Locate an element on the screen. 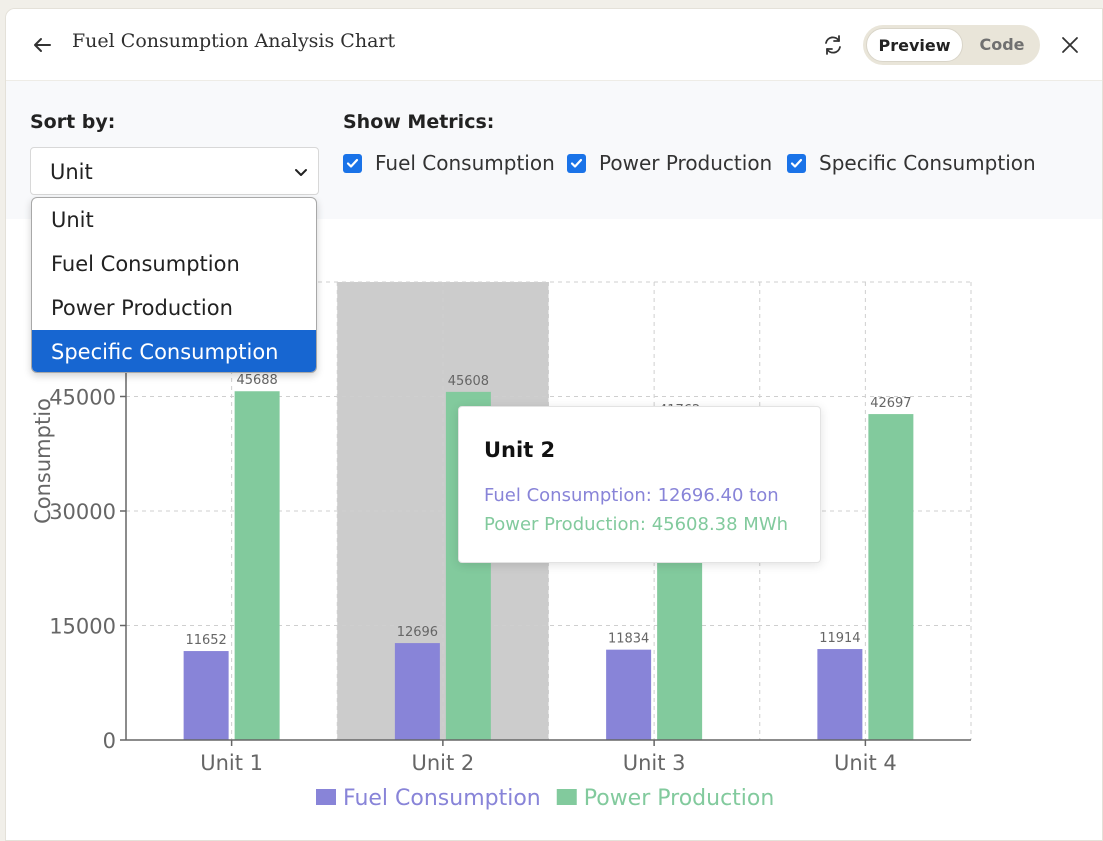  preview-tab: Preview is located at coordinates (914, 45).